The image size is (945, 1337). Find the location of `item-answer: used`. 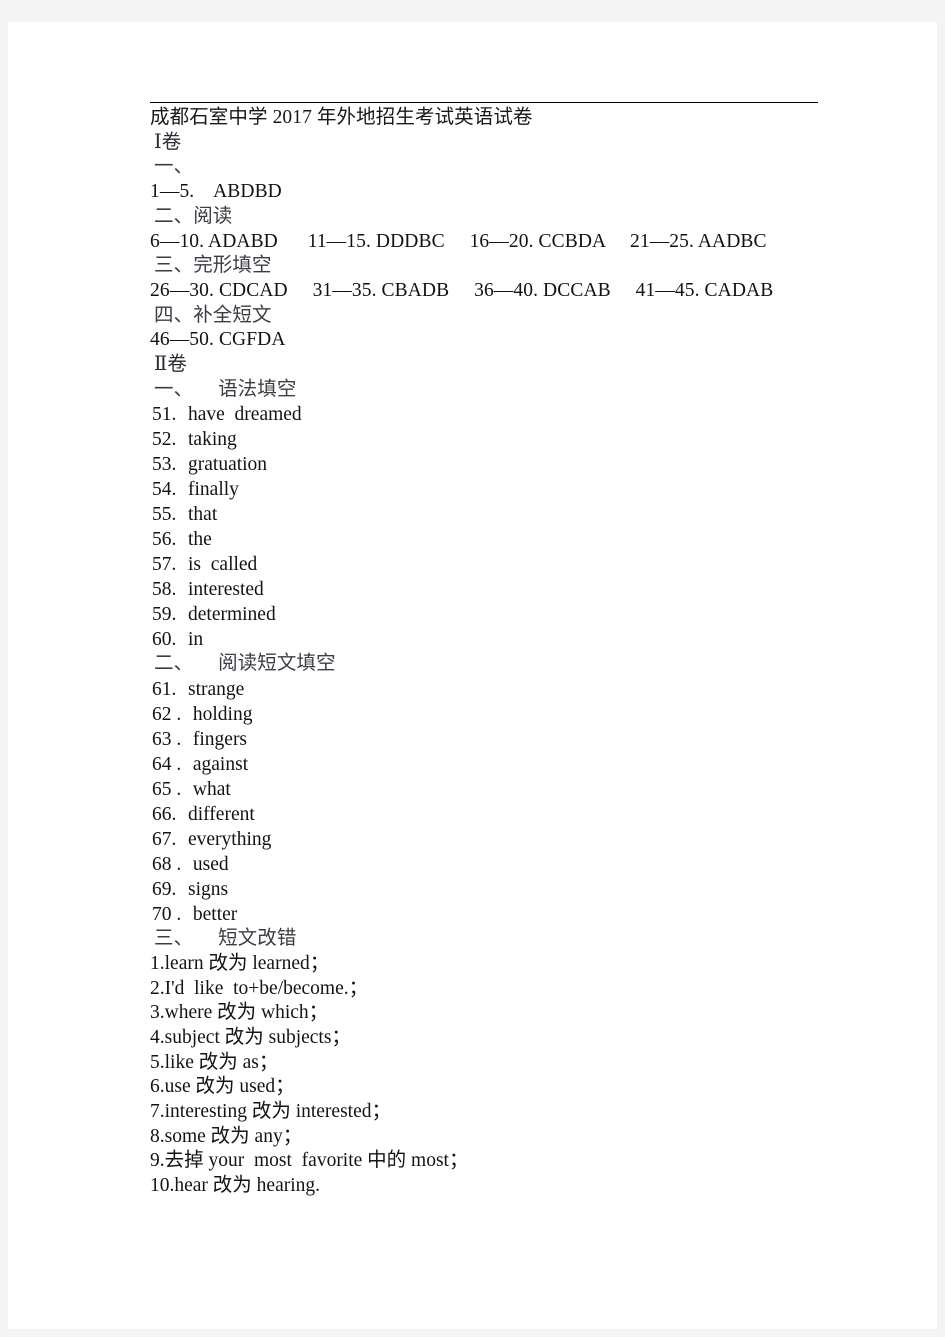

item-answer: used is located at coordinates (208, 865).